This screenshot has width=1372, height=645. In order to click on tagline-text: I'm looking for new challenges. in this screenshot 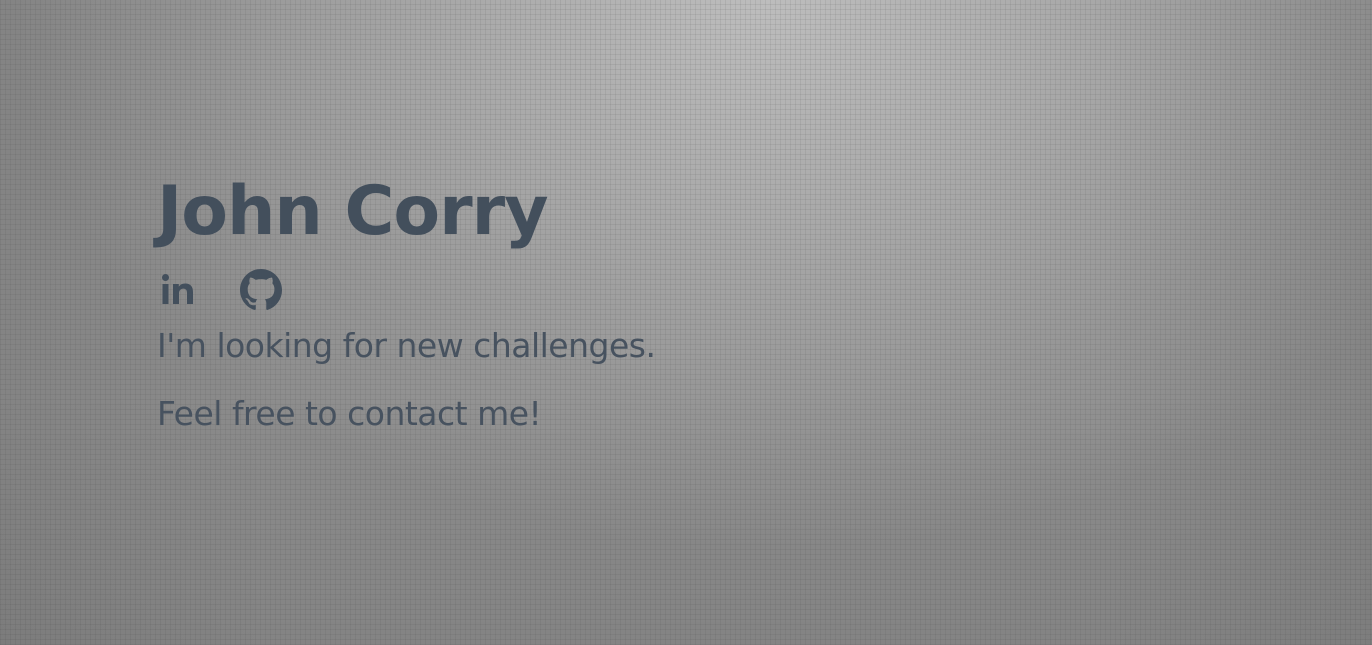, I will do `click(406, 345)`.